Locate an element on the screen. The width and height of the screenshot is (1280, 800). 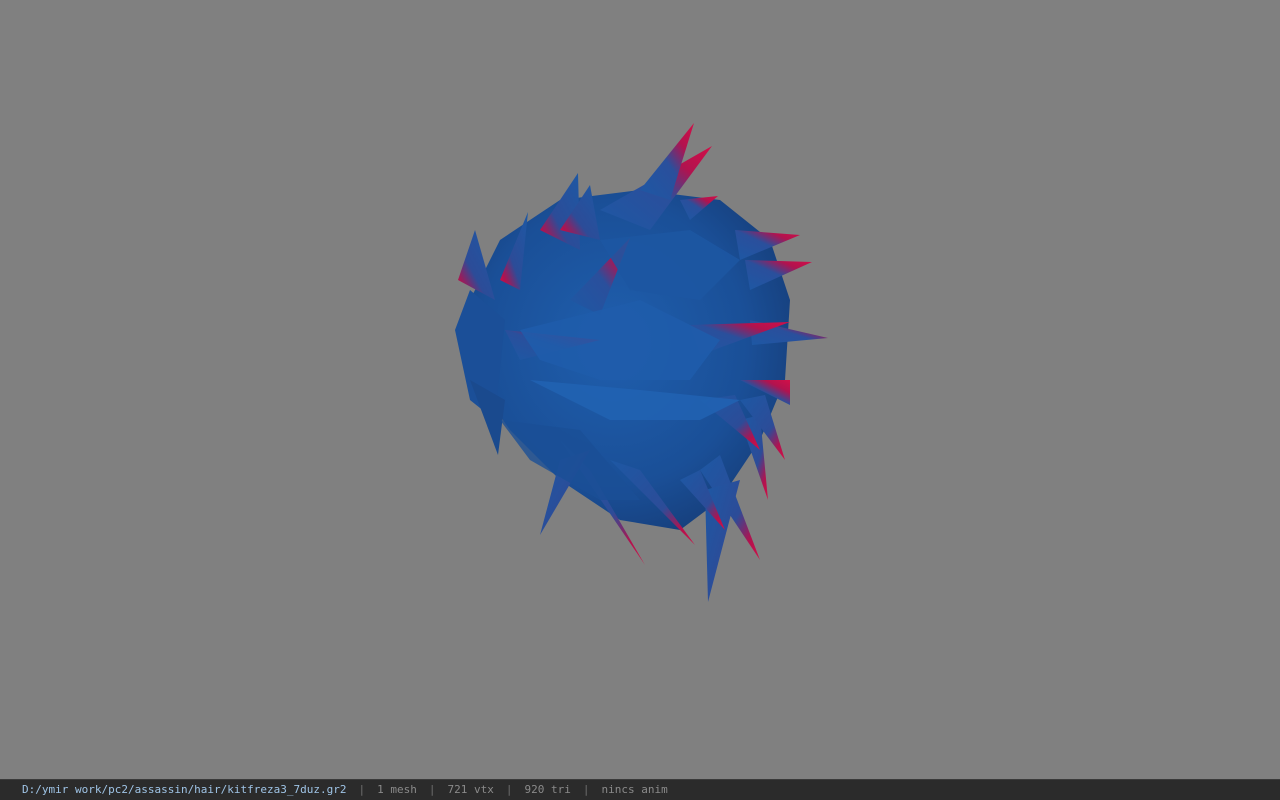
vertex-count-label: 721 vtx is located at coordinates (470, 789).